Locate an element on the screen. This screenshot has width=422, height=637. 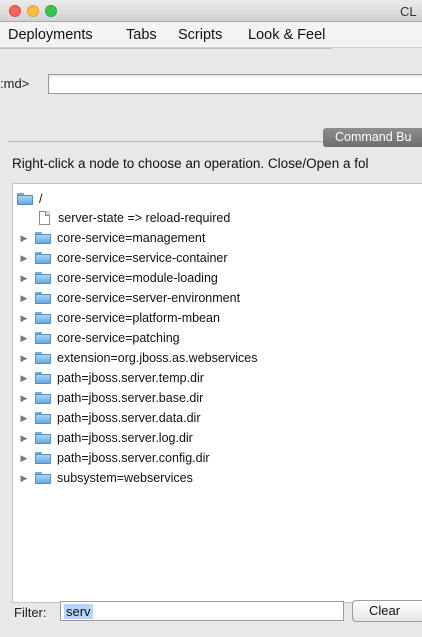
tree-node: ▶ path=jboss.server.data.dir is located at coordinates (110, 418).